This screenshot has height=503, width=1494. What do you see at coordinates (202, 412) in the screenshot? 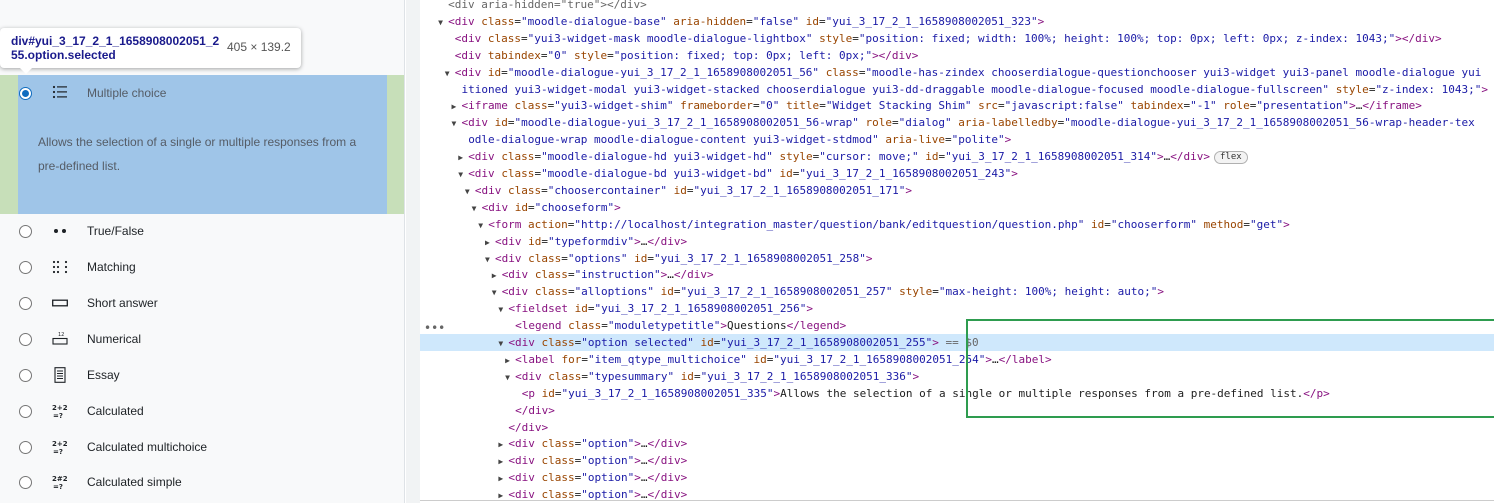
I see `option-calculated: 2+2 =? Calculated` at bounding box center [202, 412].